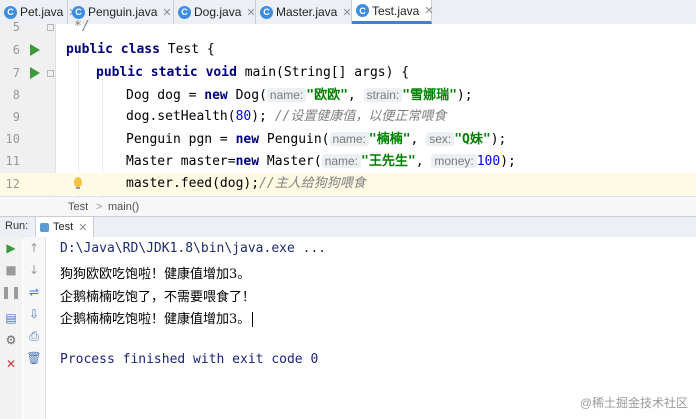 The height and width of the screenshot is (419, 696). I want to click on console-line-exit: Process finished with exit code 0, so click(189, 359).